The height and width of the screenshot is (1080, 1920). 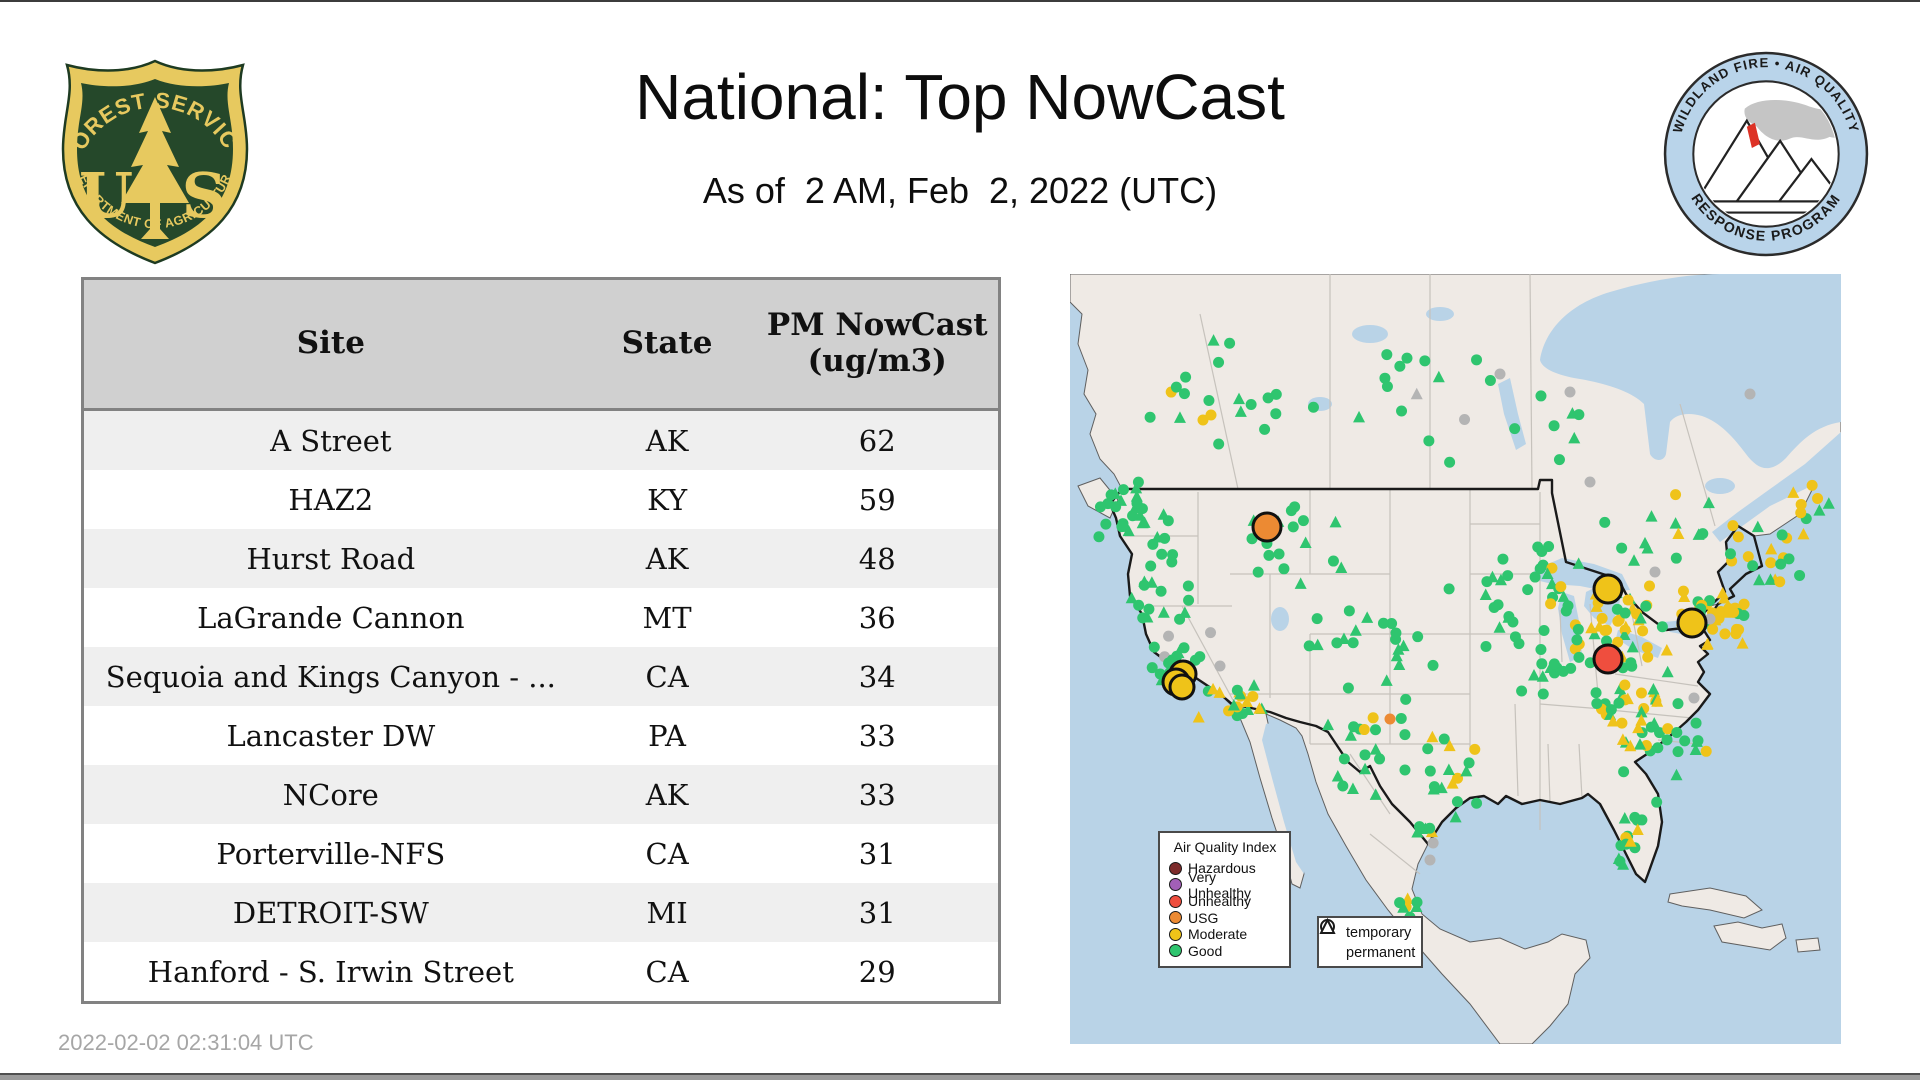 I want to click on value-cell: 33, so click(x=878, y=735).